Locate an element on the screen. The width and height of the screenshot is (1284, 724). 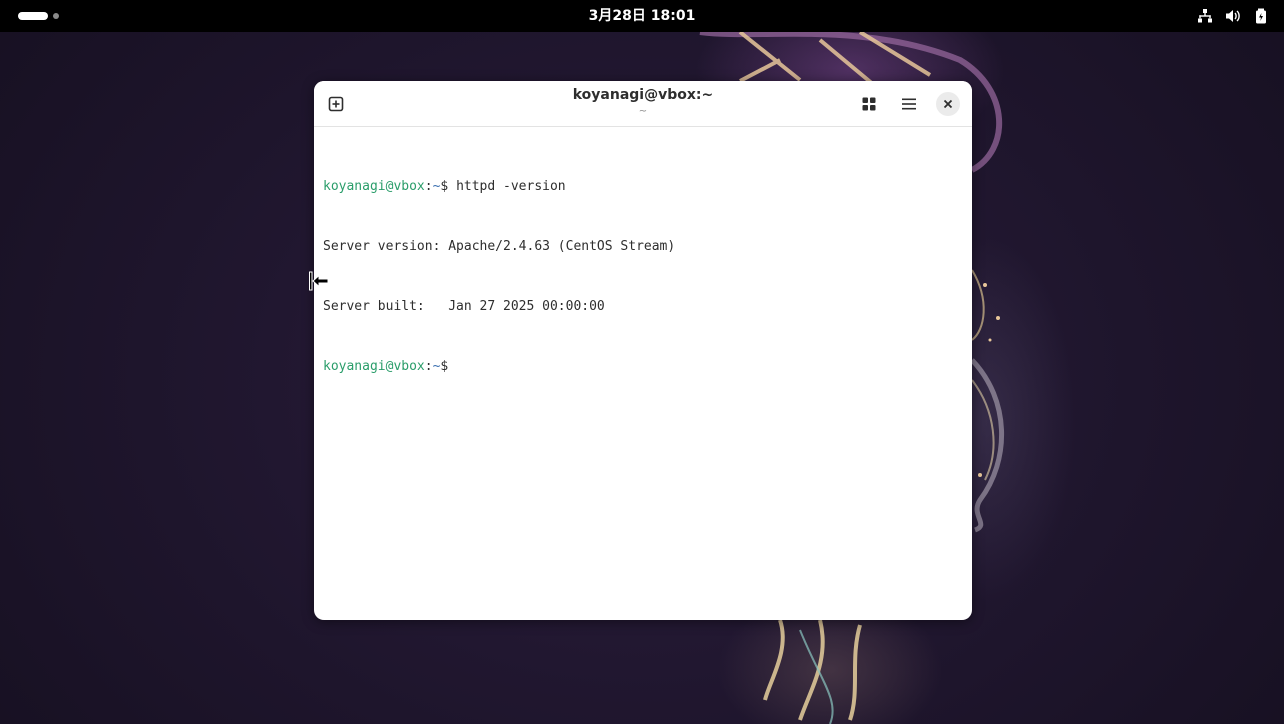
tab-overview-button is located at coordinates (869, 104).